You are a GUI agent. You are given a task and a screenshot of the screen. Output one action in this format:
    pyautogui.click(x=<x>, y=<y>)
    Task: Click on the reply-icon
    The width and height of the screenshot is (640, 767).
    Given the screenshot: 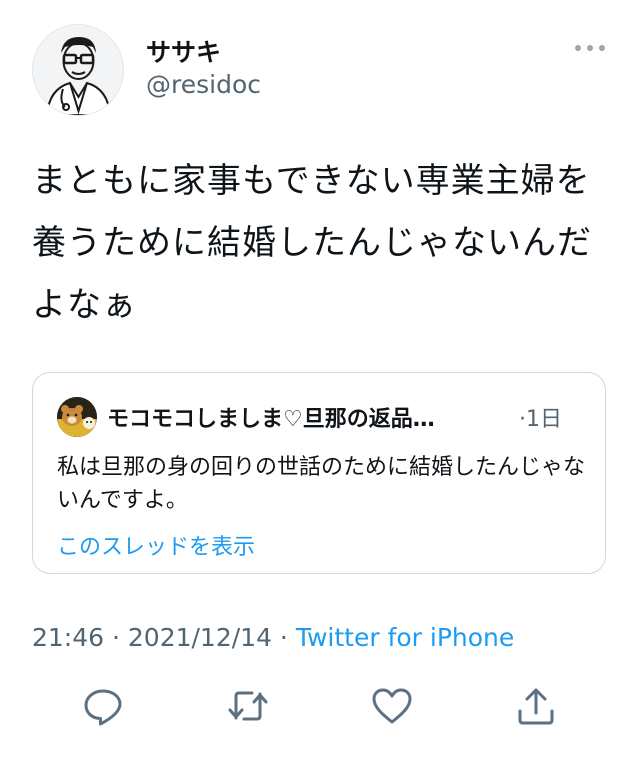 What is the action you would take?
    pyautogui.click(x=103, y=706)
    